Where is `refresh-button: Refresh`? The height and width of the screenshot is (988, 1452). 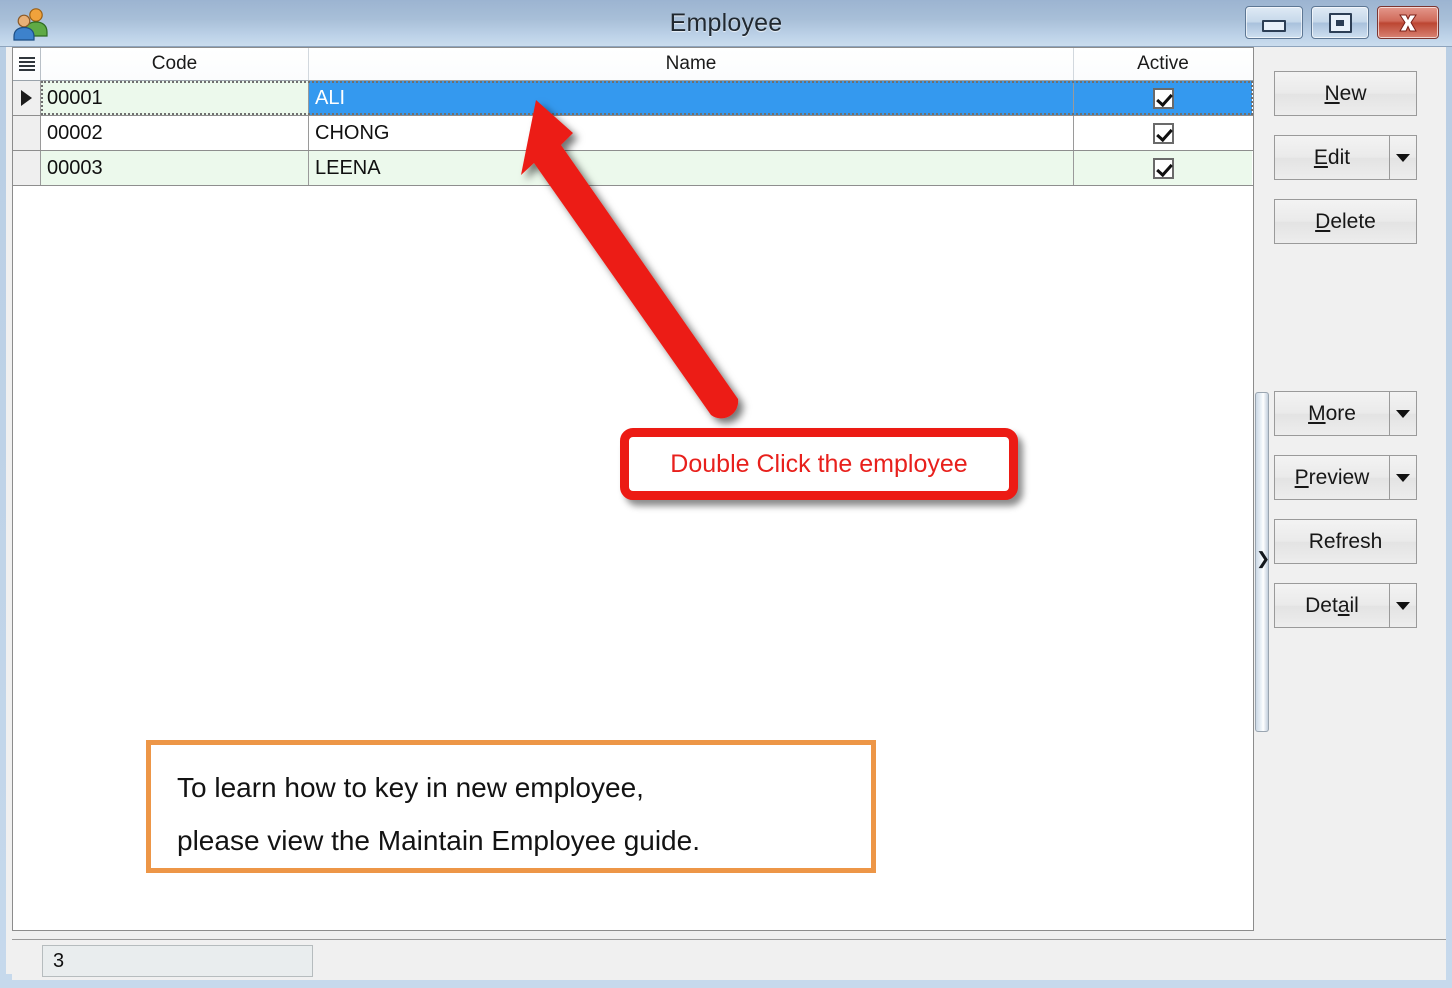 refresh-button: Refresh is located at coordinates (1345, 541).